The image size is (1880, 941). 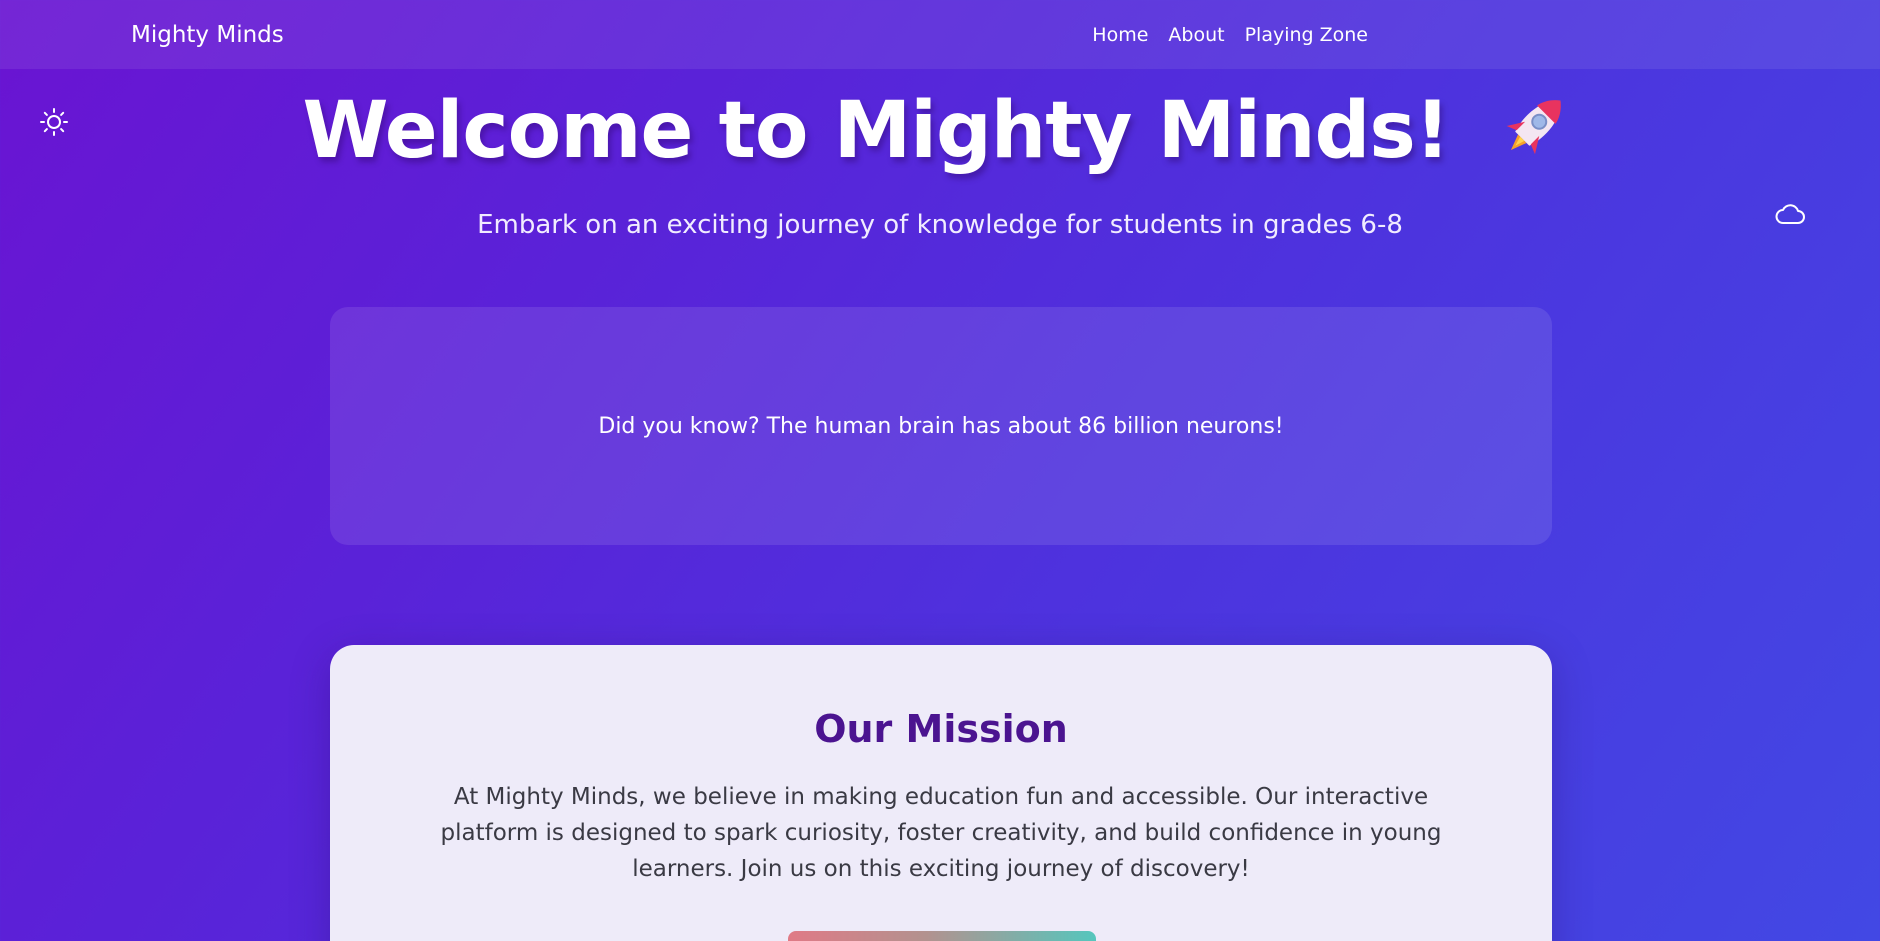 I want to click on nav-link-playing-zone: Playing Zone, so click(x=1306, y=35).